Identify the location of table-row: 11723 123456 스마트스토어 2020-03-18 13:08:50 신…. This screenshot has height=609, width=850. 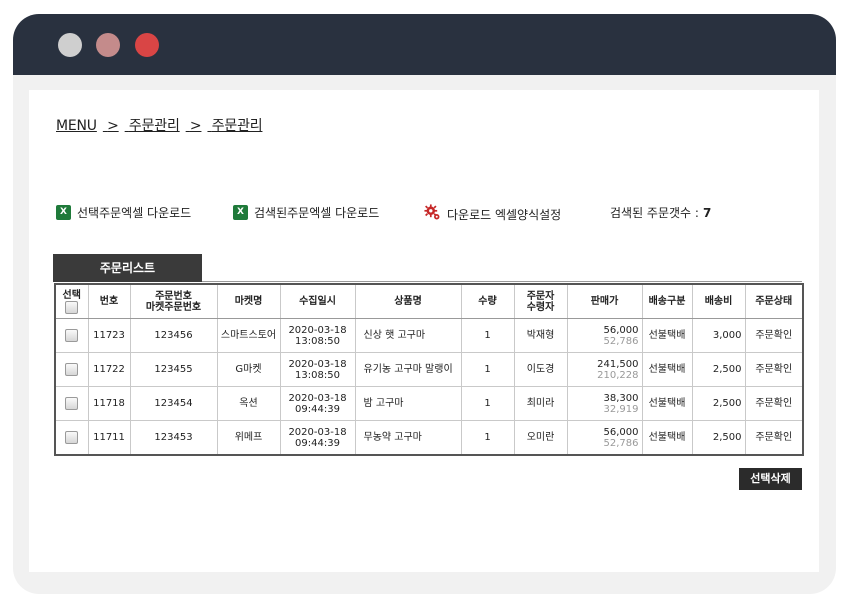
(429, 335).